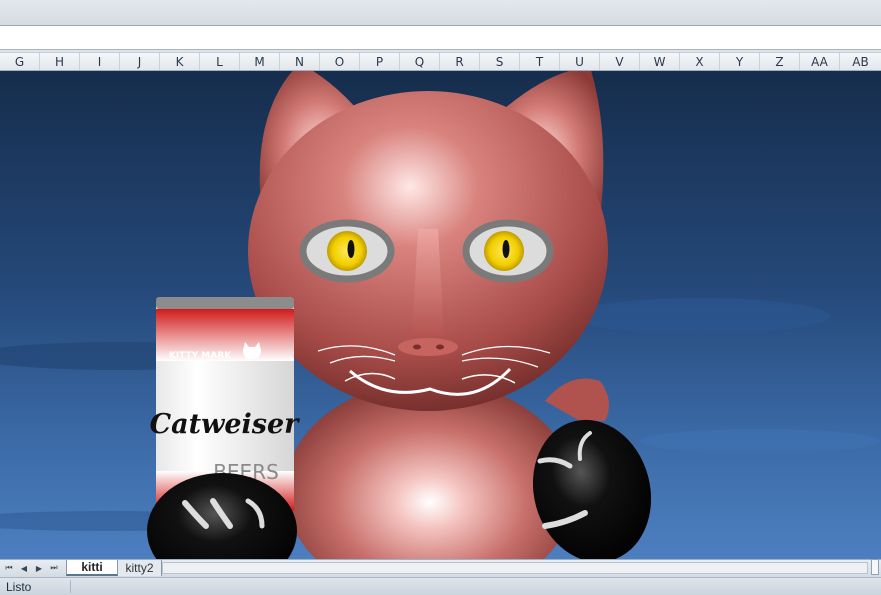  I want to click on last-sheet-icon: ⏭, so click(54, 568).